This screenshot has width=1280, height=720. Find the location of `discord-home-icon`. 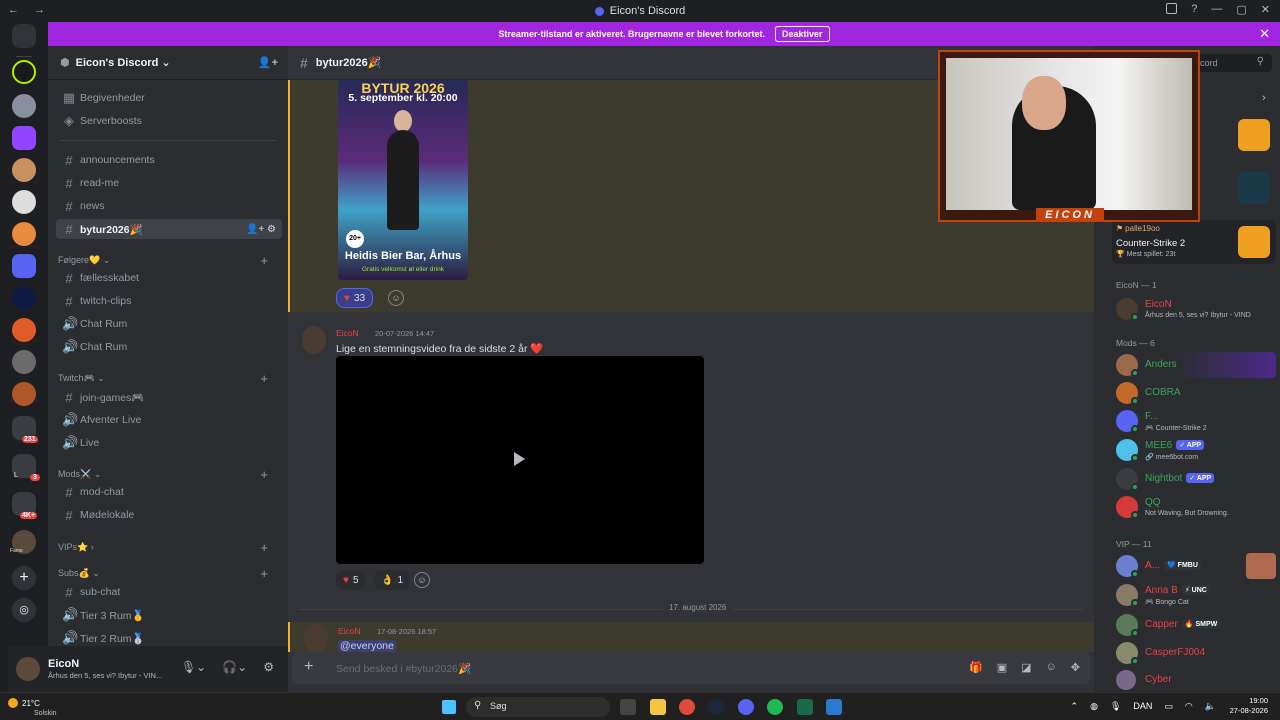

discord-home-icon is located at coordinates (24, 36).